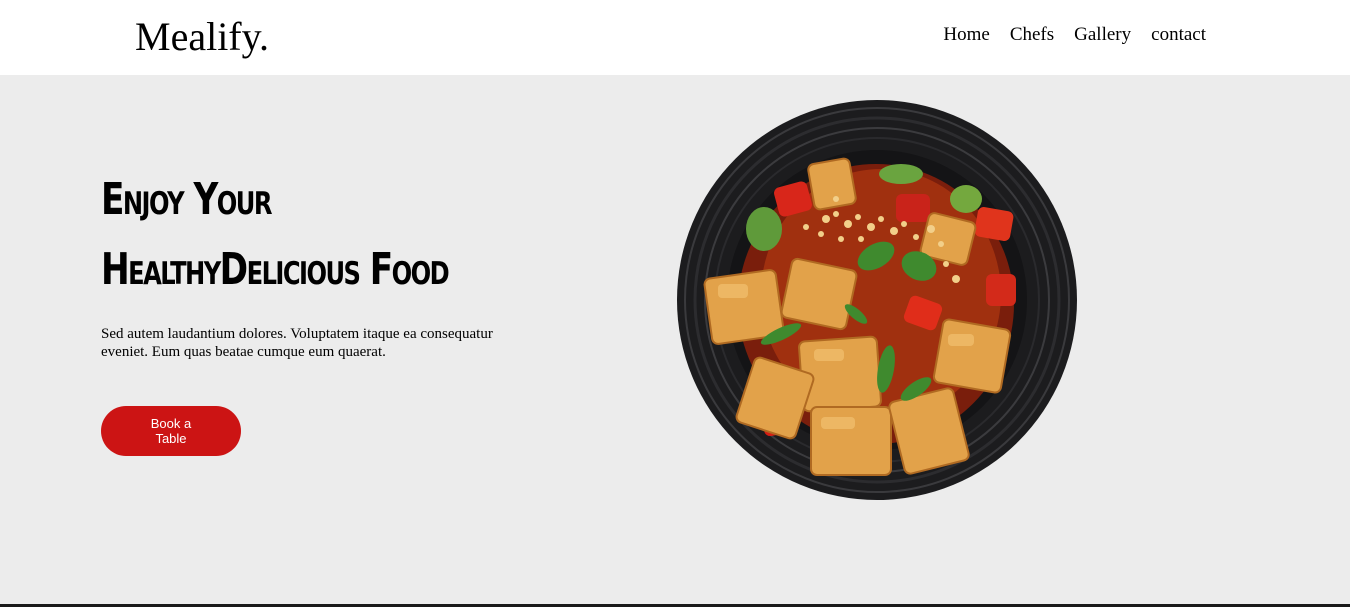  Describe the element at coordinates (171, 431) in the screenshot. I see `book-table-button: Book a Table` at that location.